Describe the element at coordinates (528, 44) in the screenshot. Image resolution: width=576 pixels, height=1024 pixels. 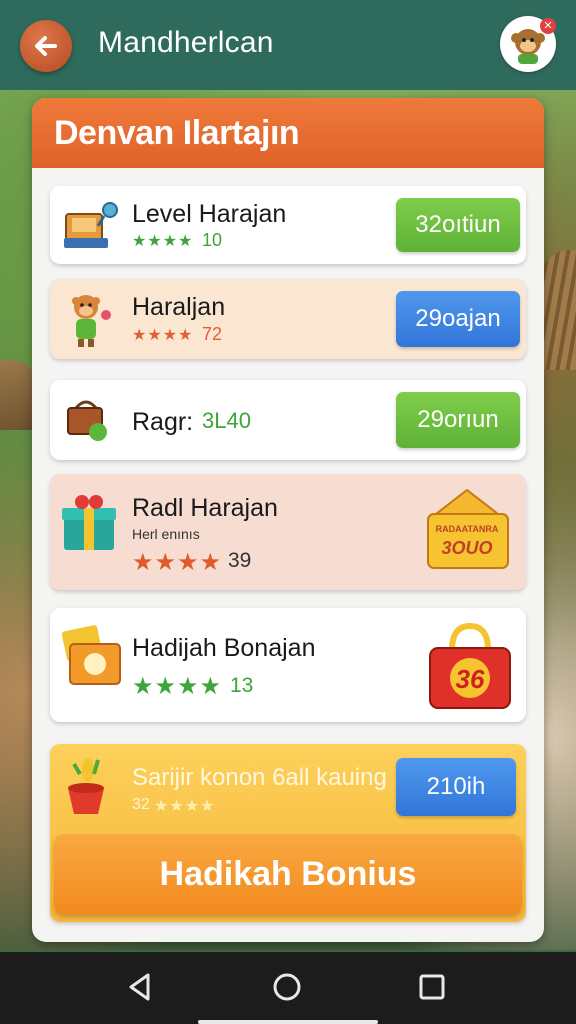
I see `profile-avatar: ✕` at that location.